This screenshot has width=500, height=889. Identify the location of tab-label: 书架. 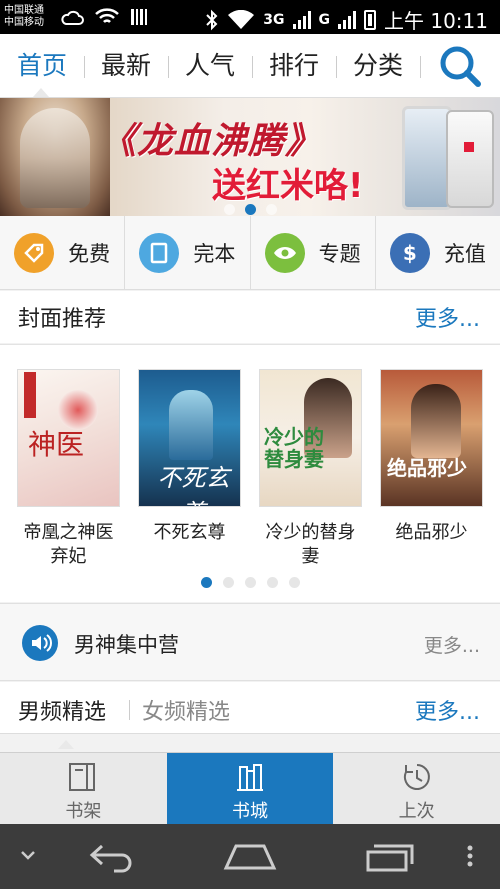
(83, 811).